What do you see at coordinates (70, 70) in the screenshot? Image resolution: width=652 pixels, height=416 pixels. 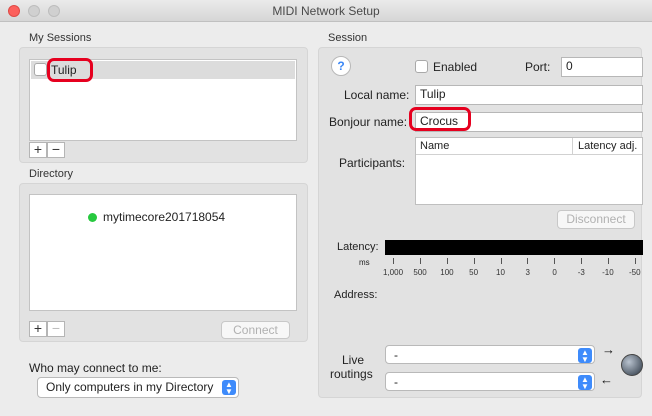 I see `session-highlight-ring` at bounding box center [70, 70].